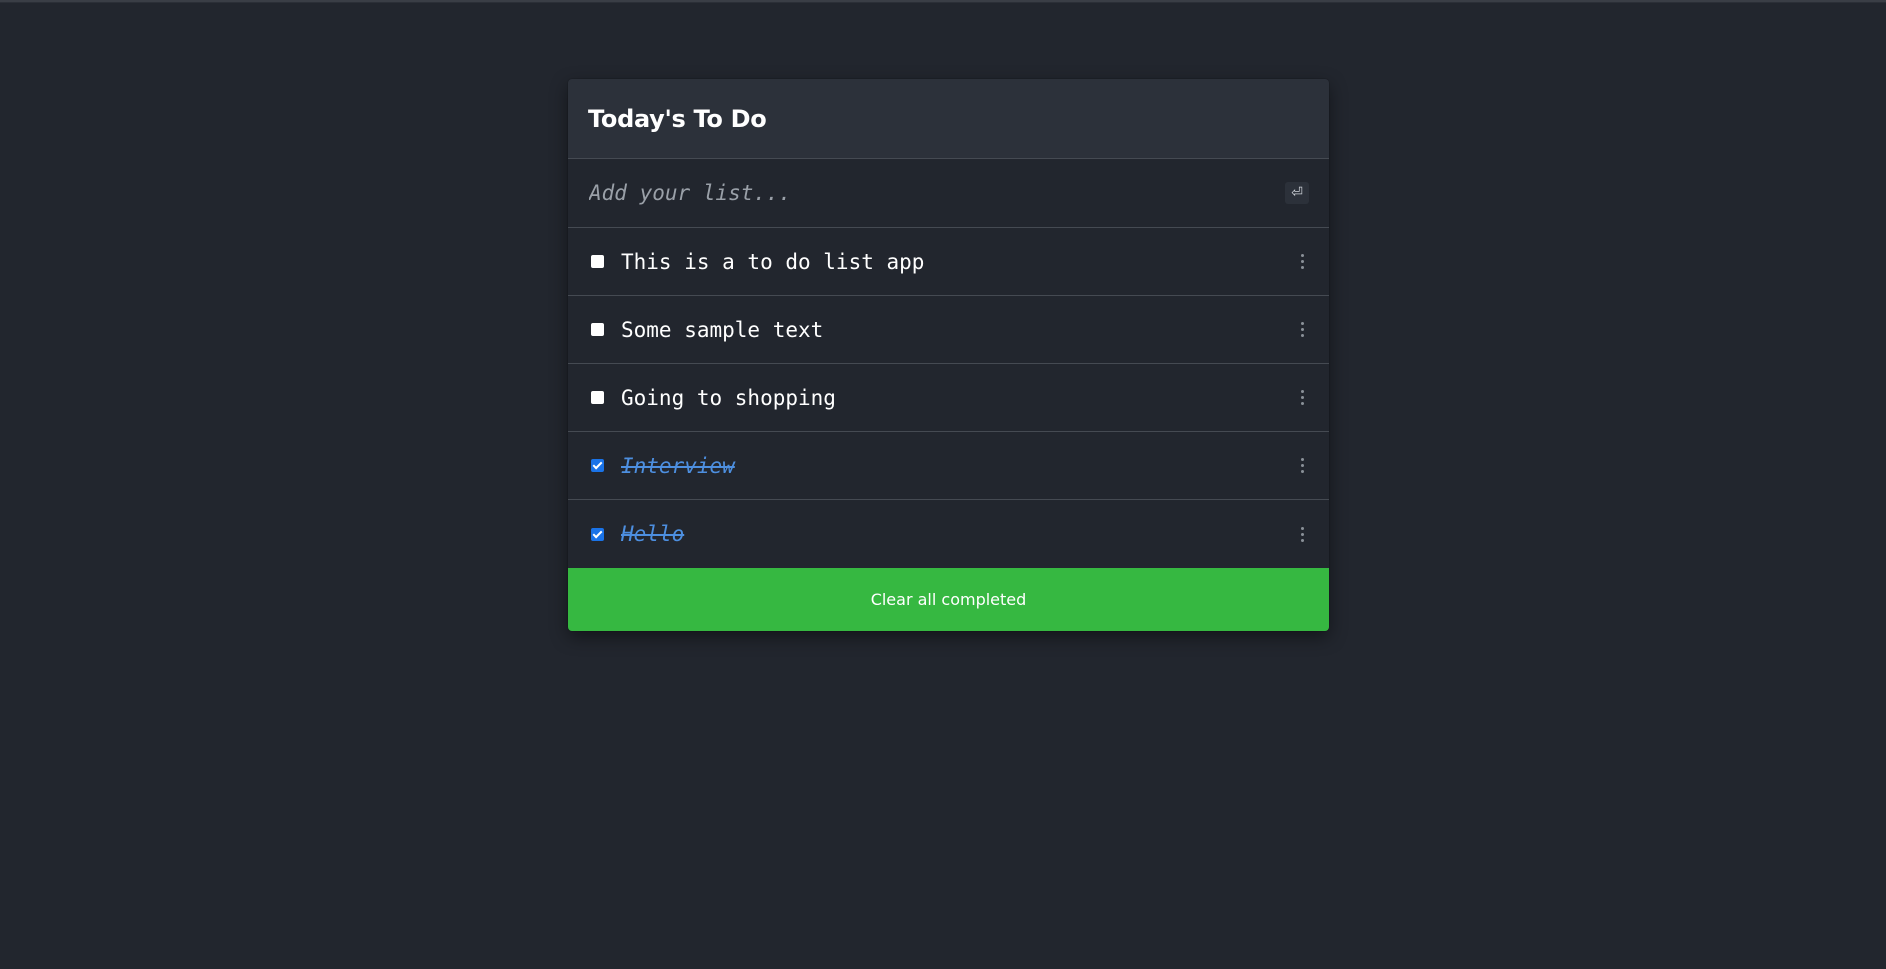  I want to click on add-todo-input, so click(937, 193).